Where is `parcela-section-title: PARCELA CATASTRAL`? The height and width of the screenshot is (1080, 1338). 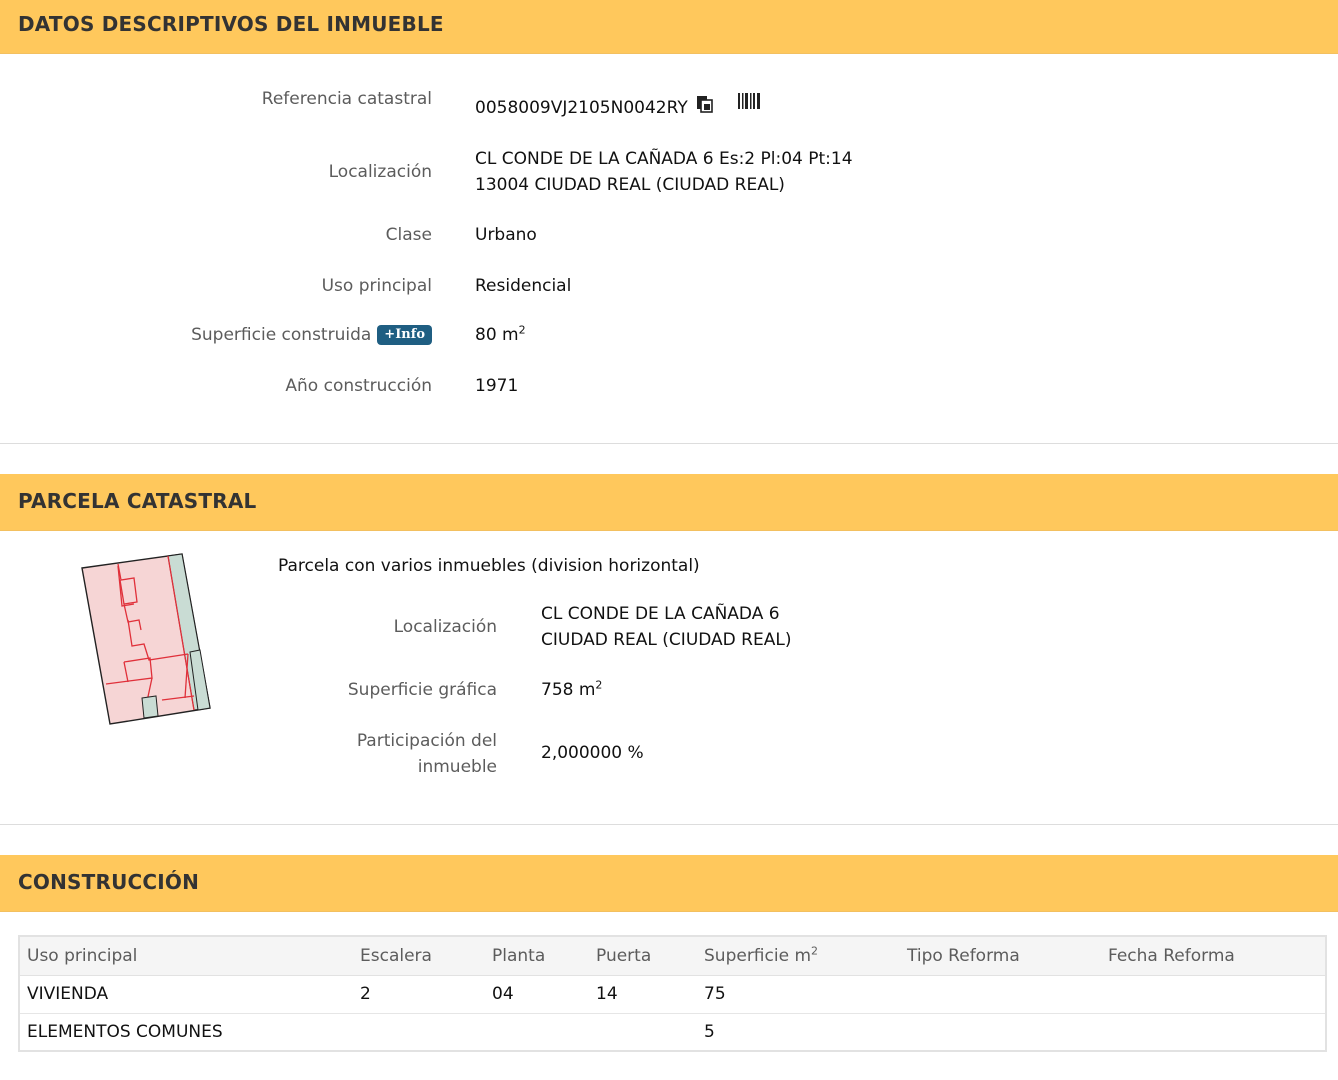 parcela-section-title: PARCELA CATASTRAL is located at coordinates (137, 501).